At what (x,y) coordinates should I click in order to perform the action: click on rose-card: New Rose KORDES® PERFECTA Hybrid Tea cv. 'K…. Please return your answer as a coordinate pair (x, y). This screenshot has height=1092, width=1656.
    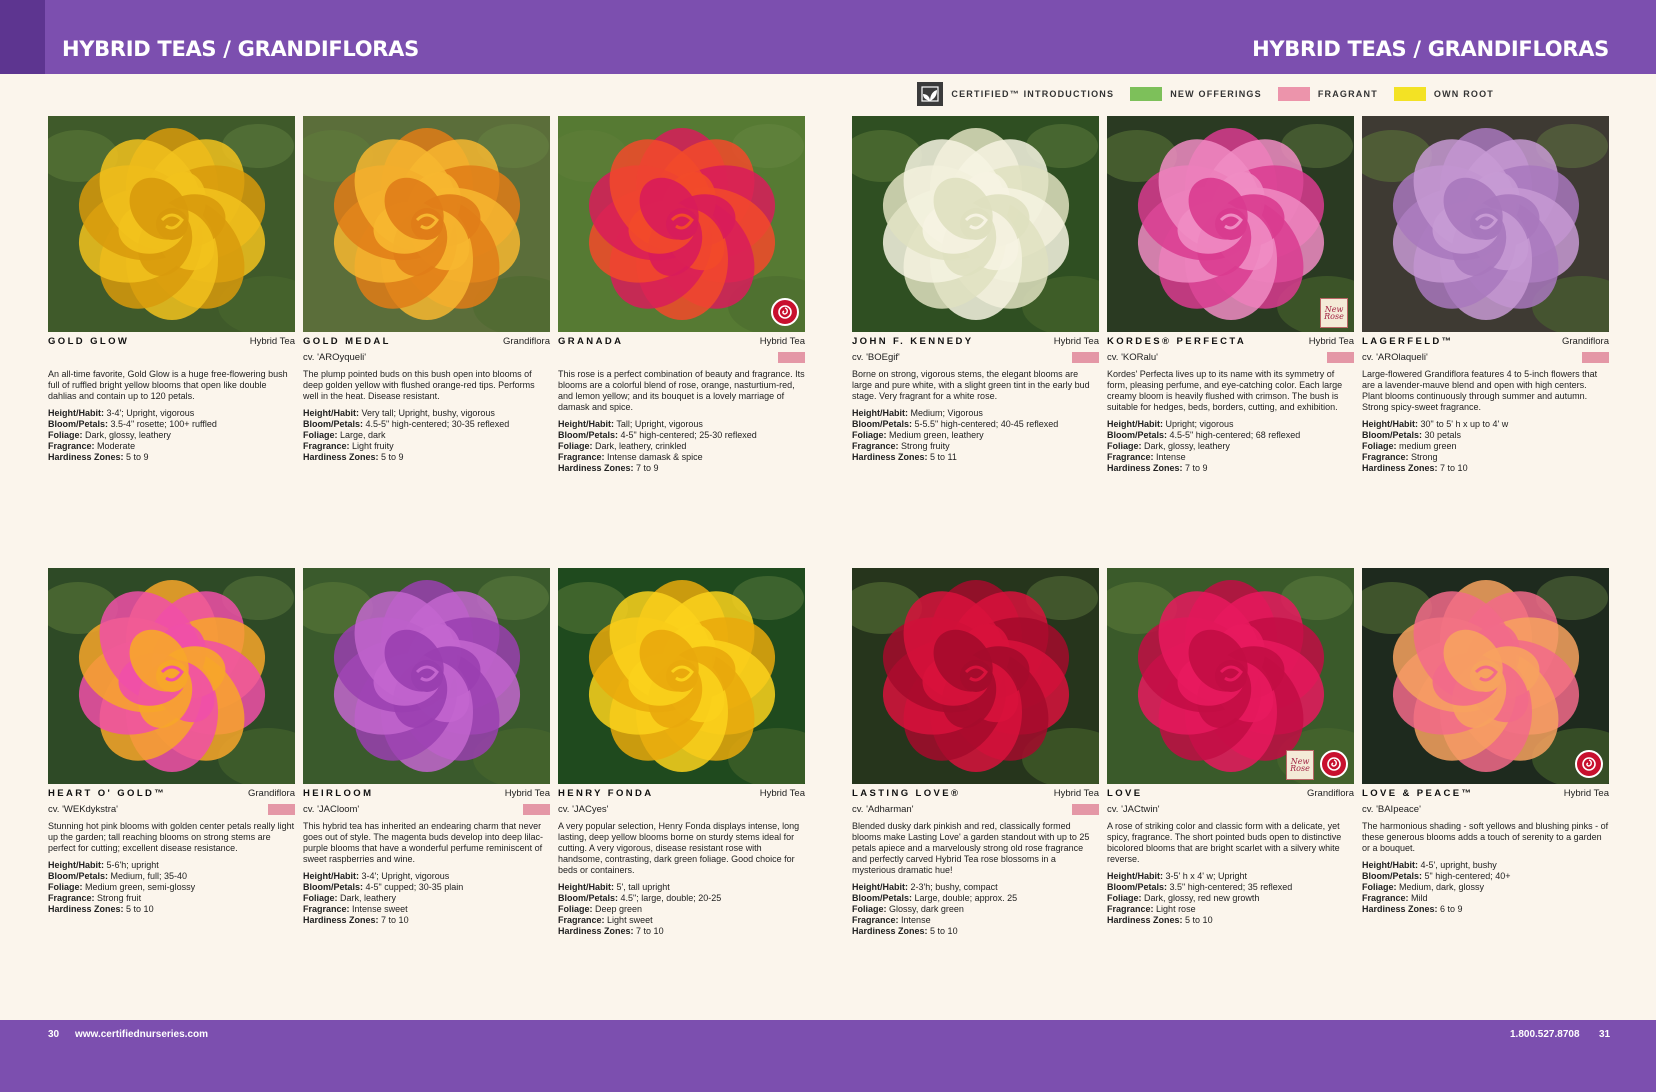
    Looking at the image, I should click on (1230, 295).